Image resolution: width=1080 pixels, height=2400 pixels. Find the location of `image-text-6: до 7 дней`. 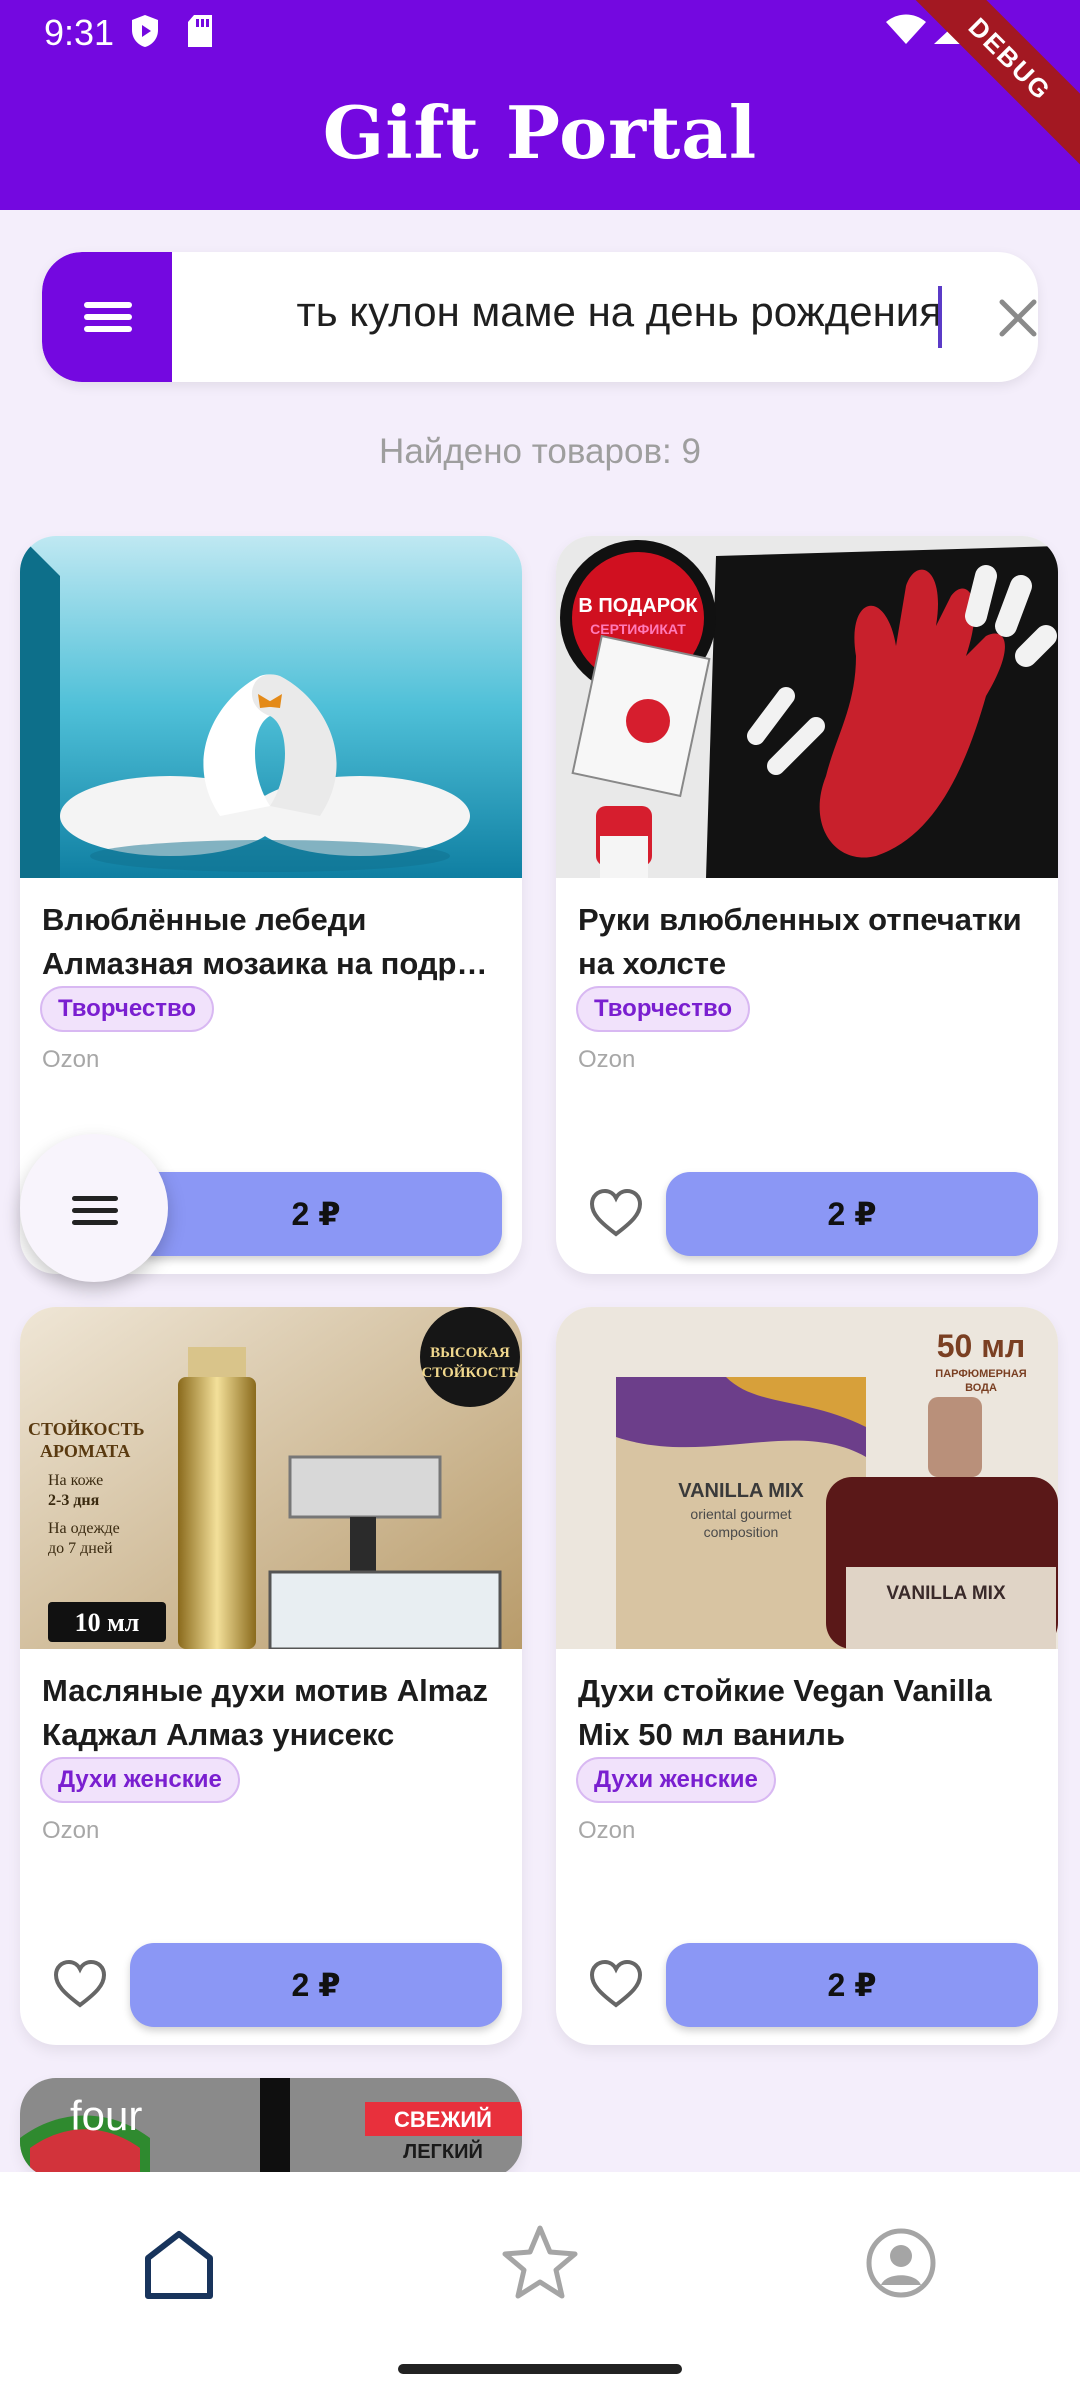

image-text-6: до 7 дней is located at coordinates (80, 1548).